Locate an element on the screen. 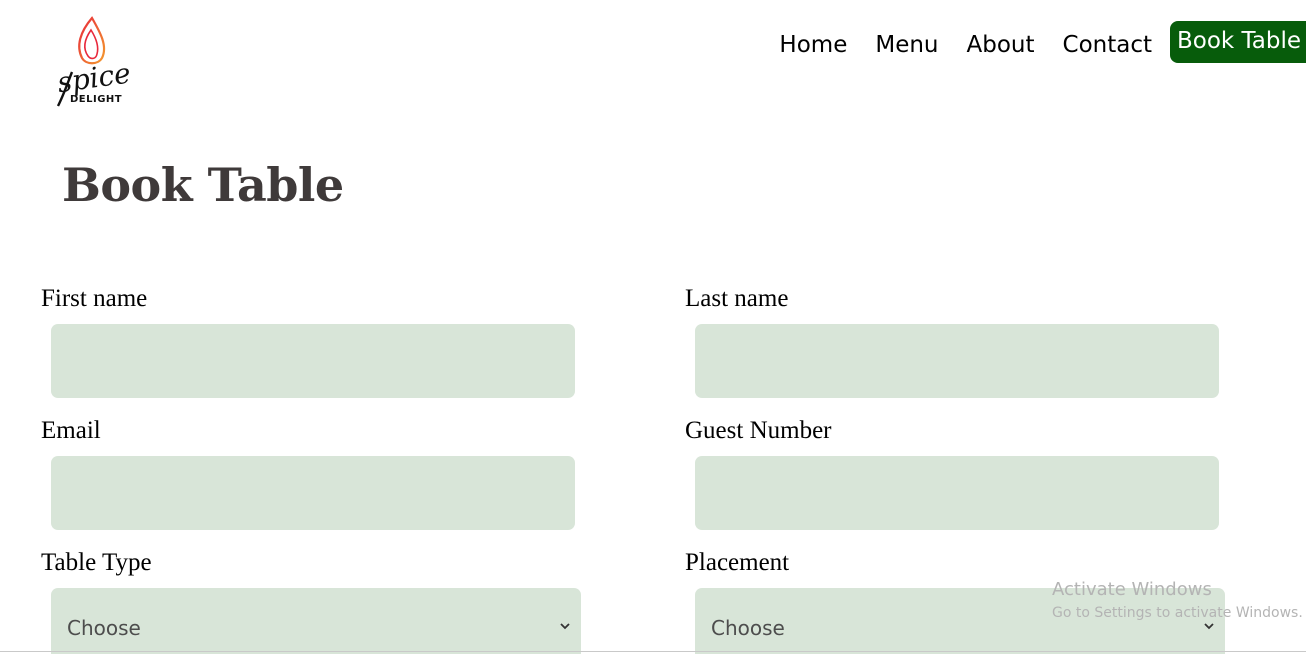  guest-number-input is located at coordinates (957, 493).